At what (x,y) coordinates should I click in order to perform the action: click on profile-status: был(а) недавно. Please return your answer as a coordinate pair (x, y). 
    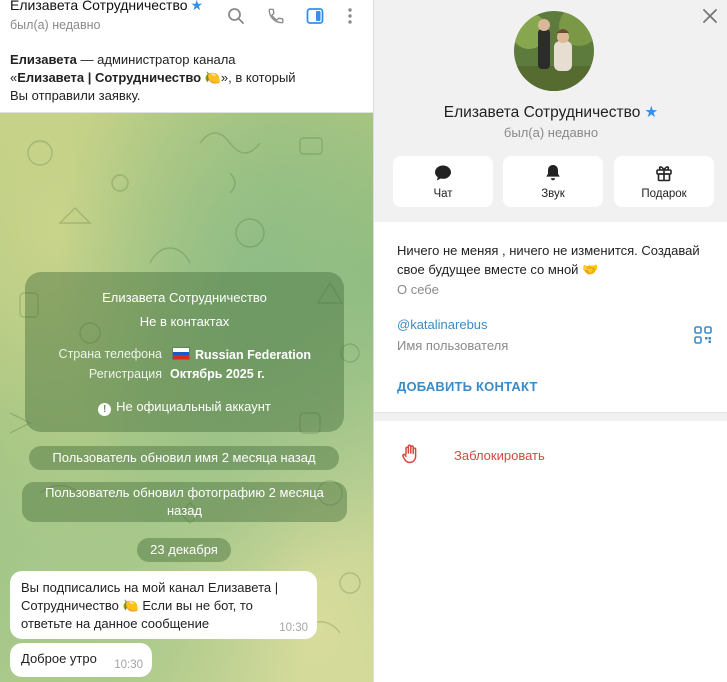
    Looking at the image, I should click on (551, 132).